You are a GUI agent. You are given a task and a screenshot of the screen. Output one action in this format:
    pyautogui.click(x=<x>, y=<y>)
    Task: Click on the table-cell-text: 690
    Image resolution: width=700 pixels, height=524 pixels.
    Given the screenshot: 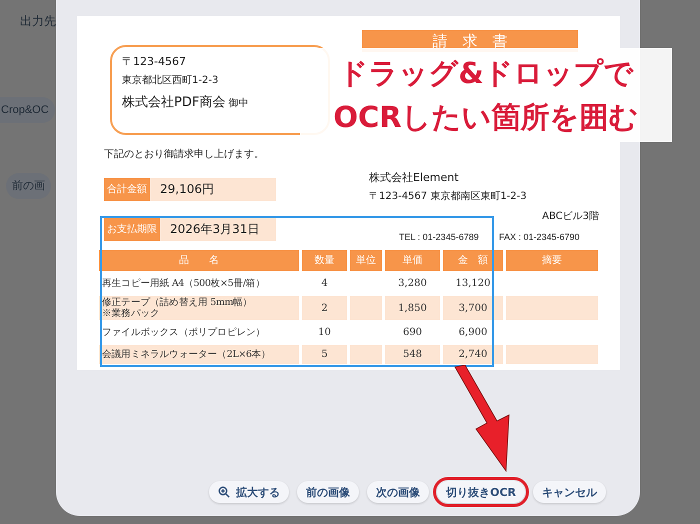 What is the action you would take?
    pyautogui.click(x=413, y=333)
    